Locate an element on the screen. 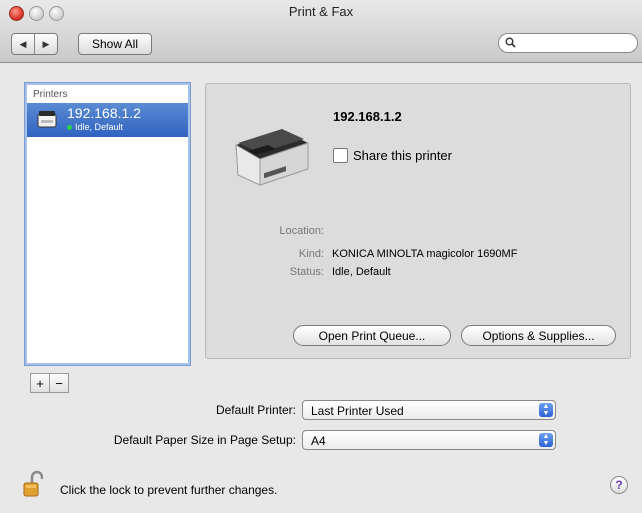  search-icon is located at coordinates (510, 44).